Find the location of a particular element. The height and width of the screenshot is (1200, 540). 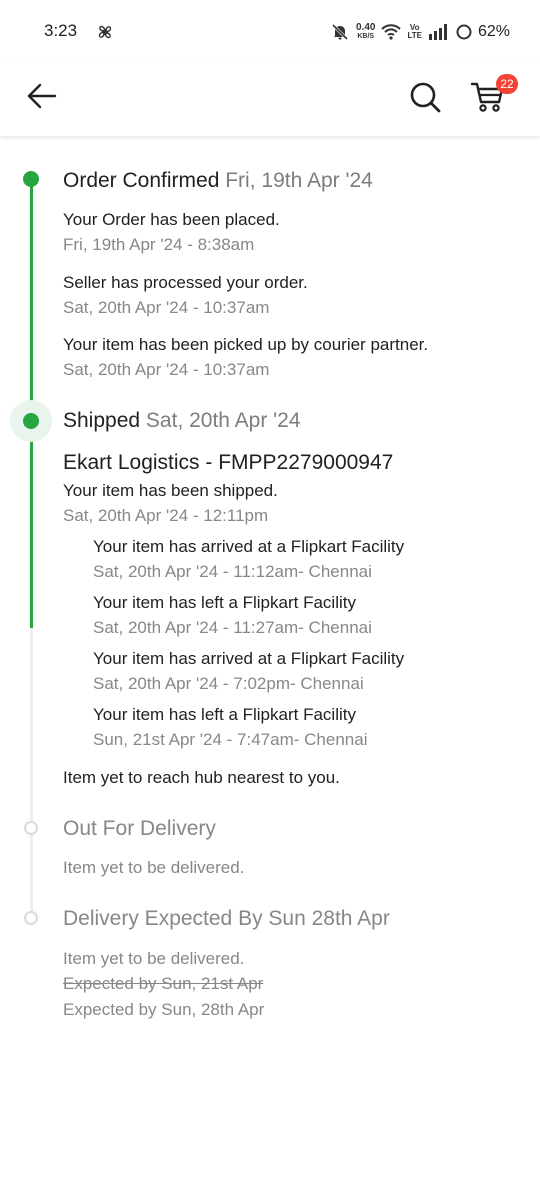

timeline-line-pending is located at coordinates (31, 774).